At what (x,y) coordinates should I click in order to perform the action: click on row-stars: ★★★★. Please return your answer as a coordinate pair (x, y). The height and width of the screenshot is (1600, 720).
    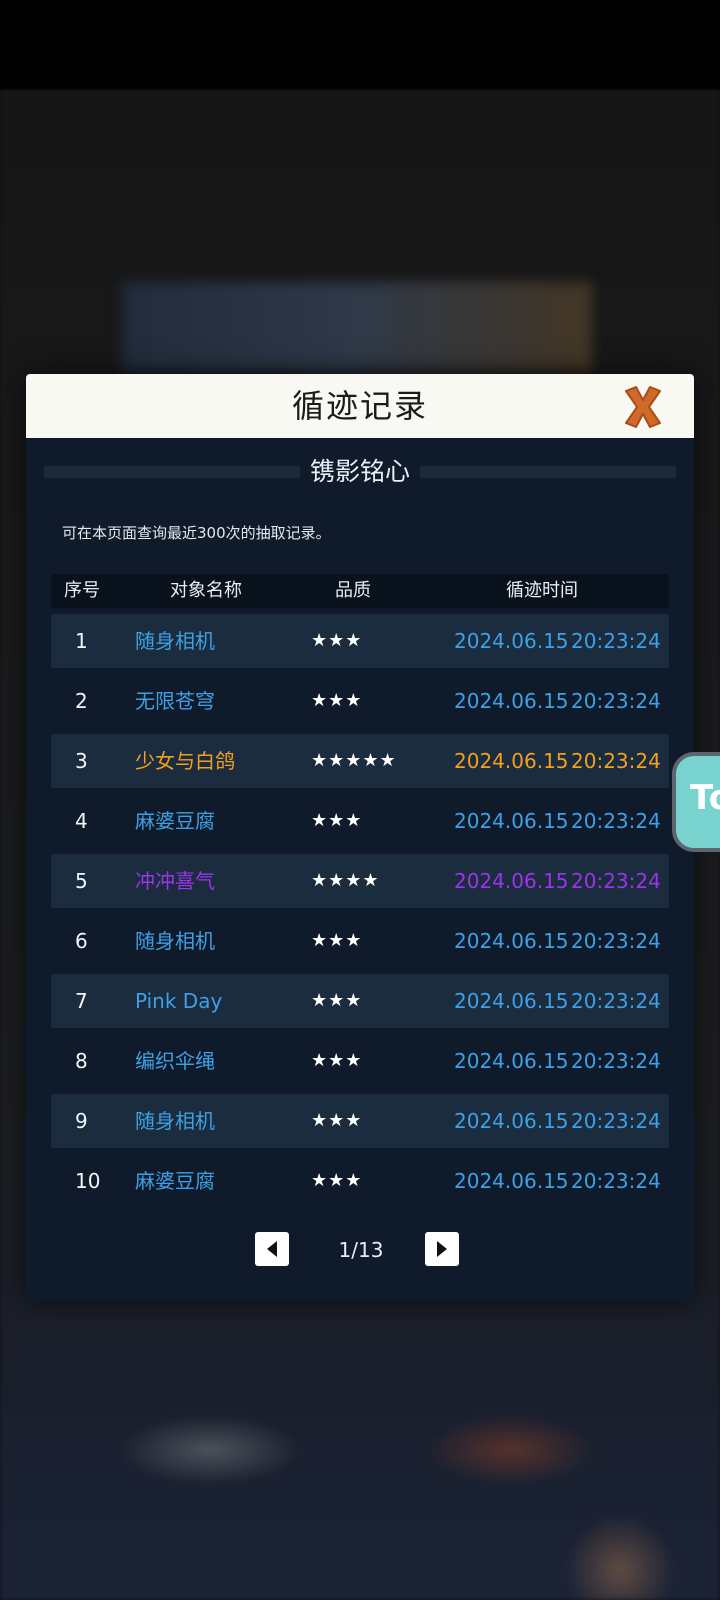
    Looking at the image, I should click on (345, 880).